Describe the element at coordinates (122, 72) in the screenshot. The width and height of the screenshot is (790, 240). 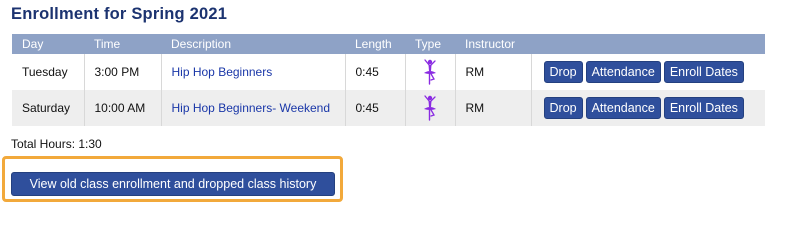
I see `cell-time: 3:00 PM` at that location.